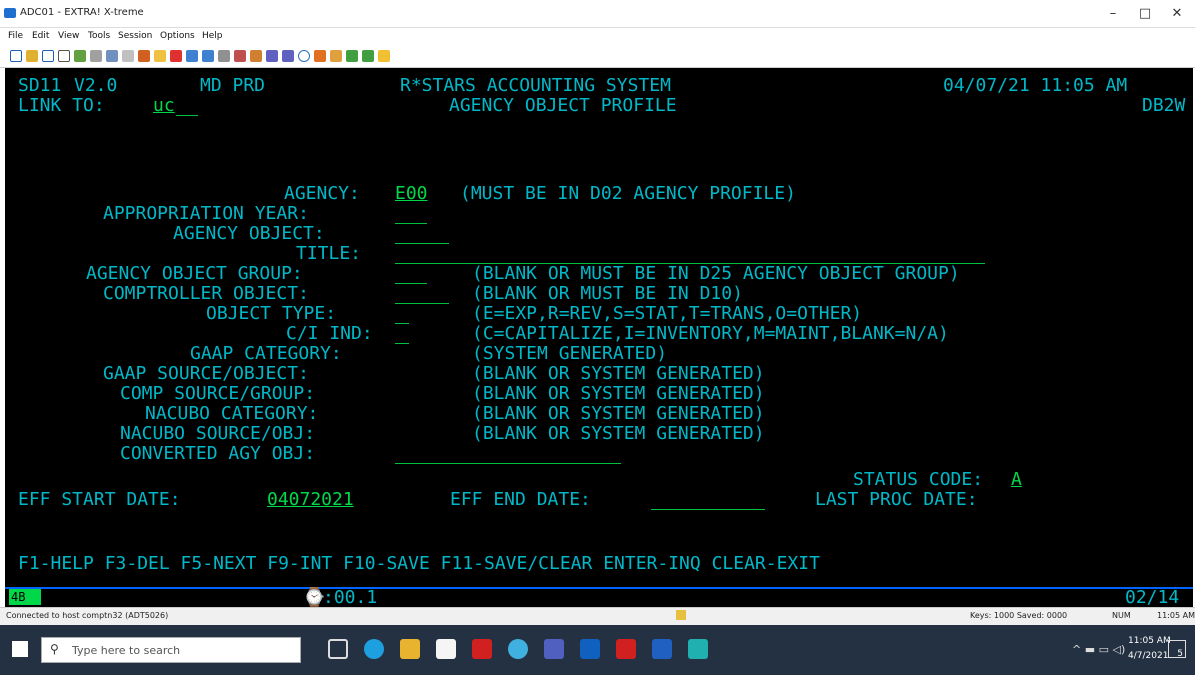 The height and width of the screenshot is (675, 1195). What do you see at coordinates (40, 36) in the screenshot?
I see `menu-edit: Edit` at bounding box center [40, 36].